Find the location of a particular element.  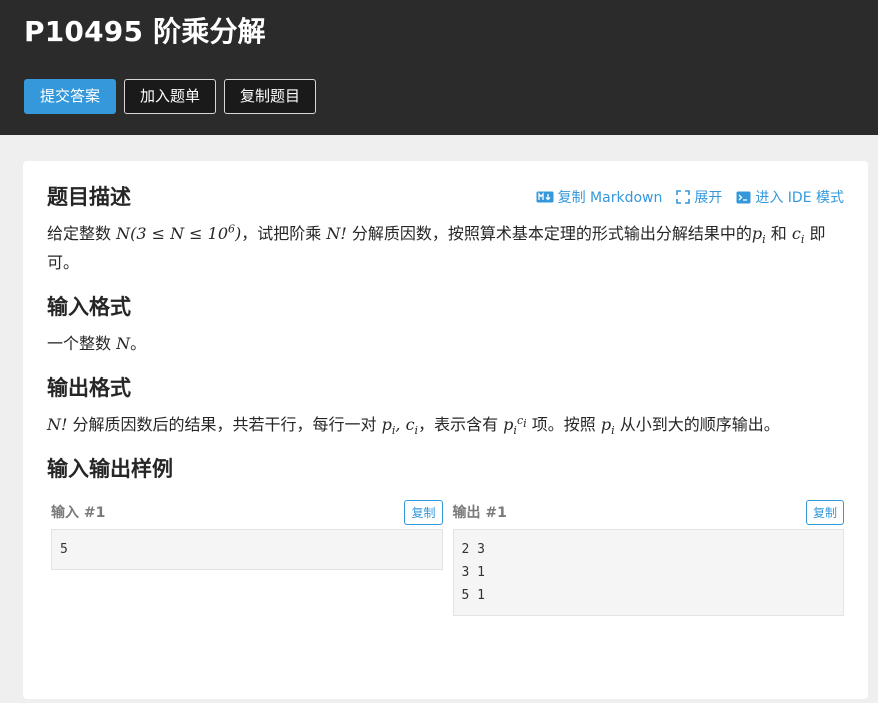

sample-input: 输入 #1 复制 5 is located at coordinates (247, 557).